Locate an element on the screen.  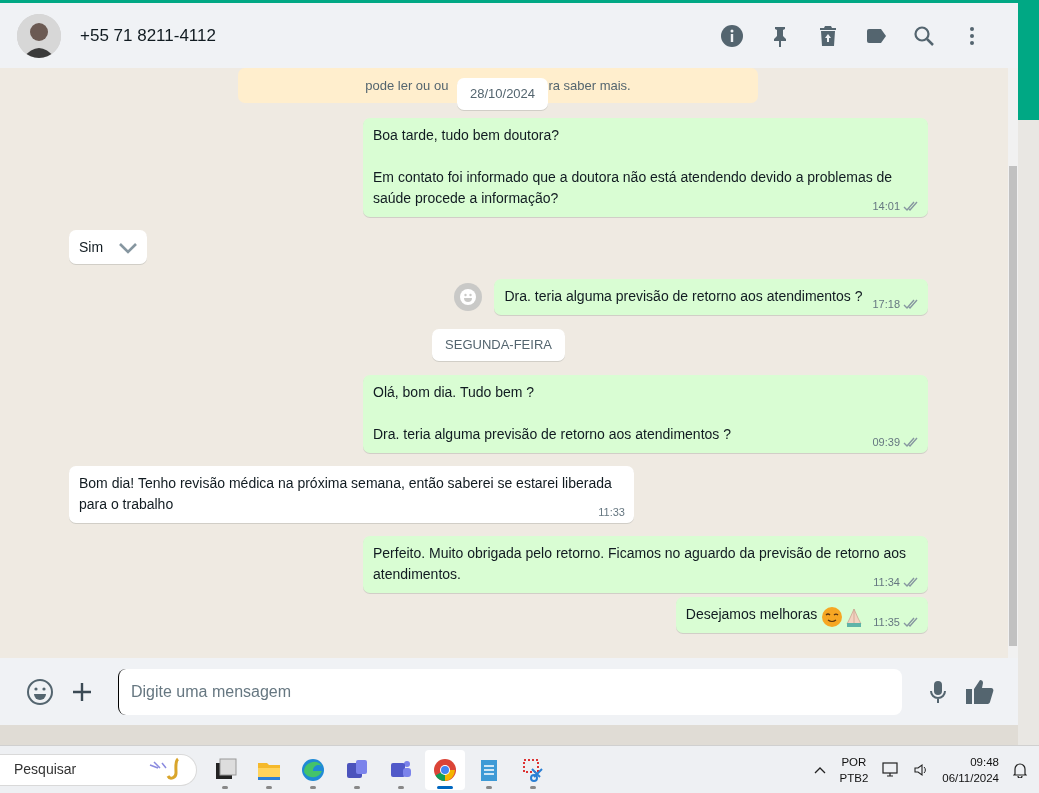
network-icon is located at coordinates (891, 769).